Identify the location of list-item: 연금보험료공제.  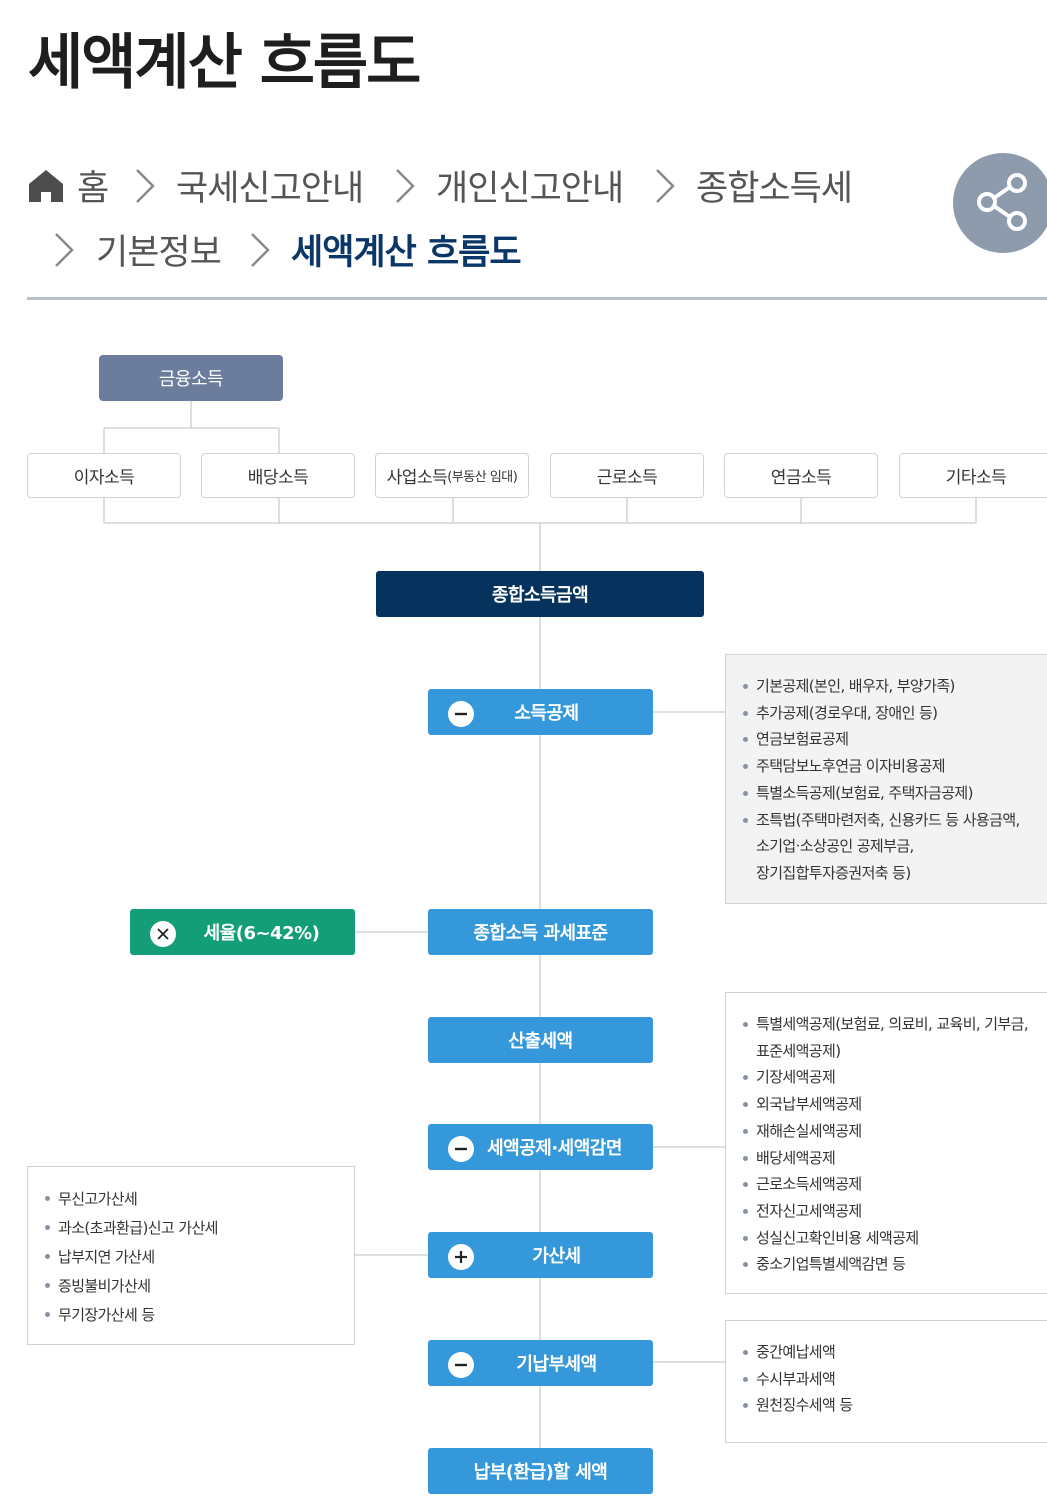
(891, 739).